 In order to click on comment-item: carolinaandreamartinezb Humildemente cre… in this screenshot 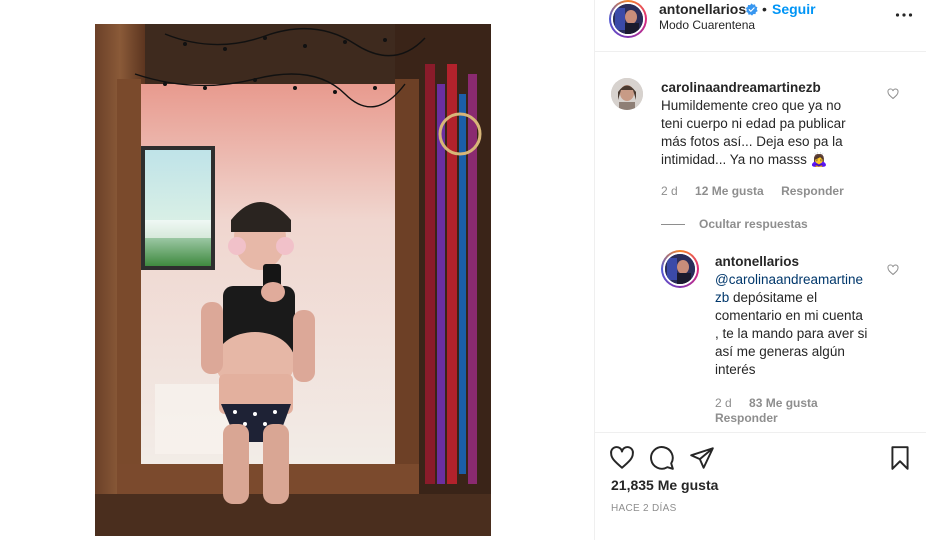, I will do `click(760, 154)`.